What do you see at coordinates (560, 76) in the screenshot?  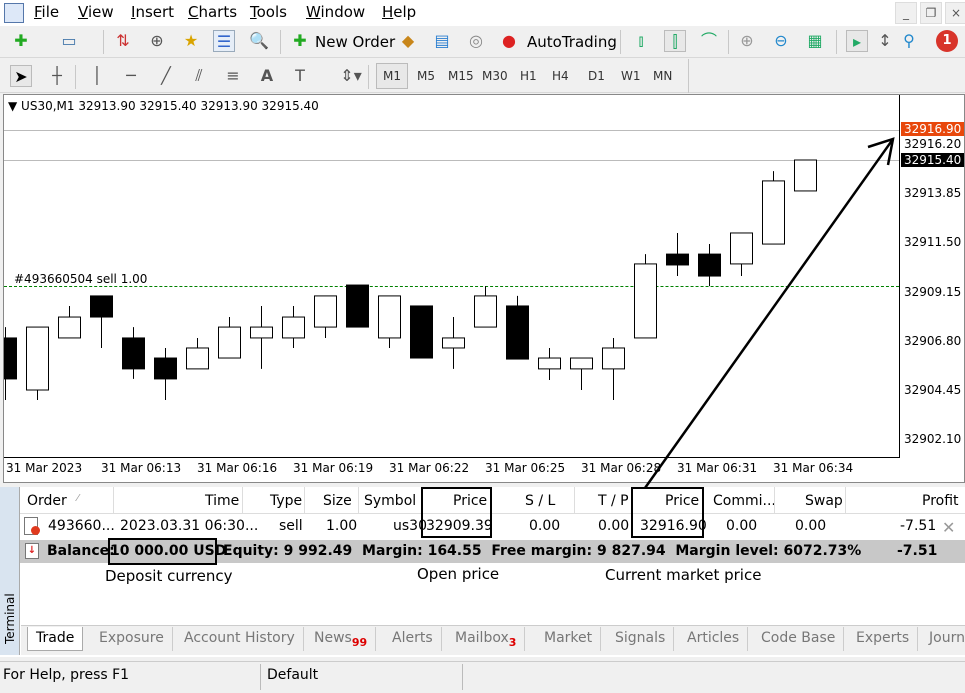 I see `timeframe-h4: H4` at bounding box center [560, 76].